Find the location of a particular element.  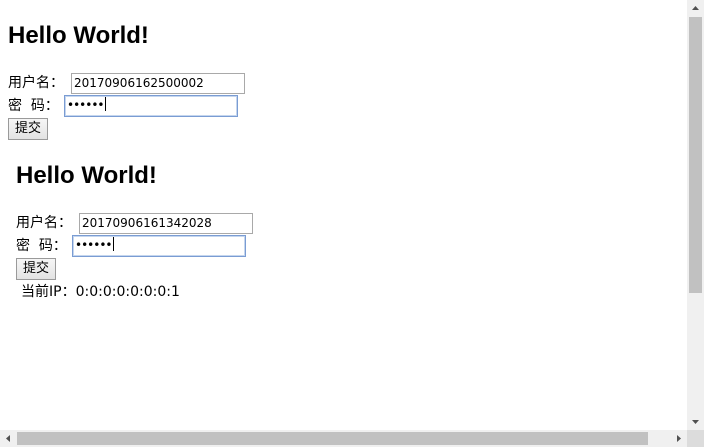

username-label-2: 用户名： is located at coordinates (44, 223).